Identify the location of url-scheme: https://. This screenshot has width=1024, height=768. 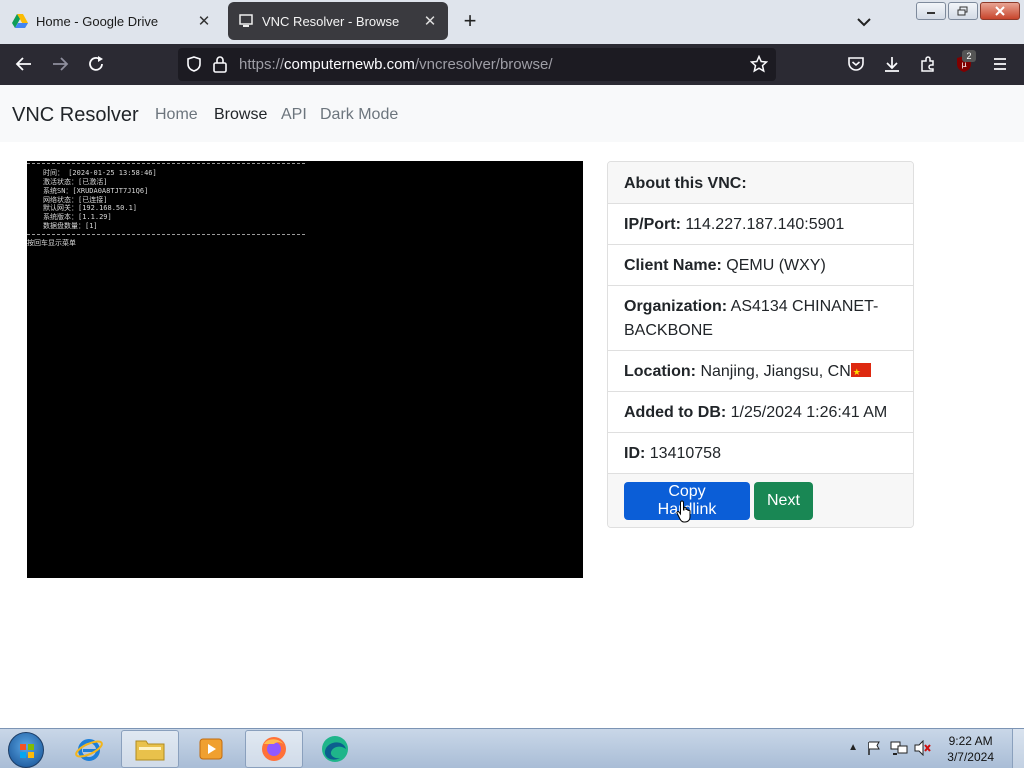
(262, 64).